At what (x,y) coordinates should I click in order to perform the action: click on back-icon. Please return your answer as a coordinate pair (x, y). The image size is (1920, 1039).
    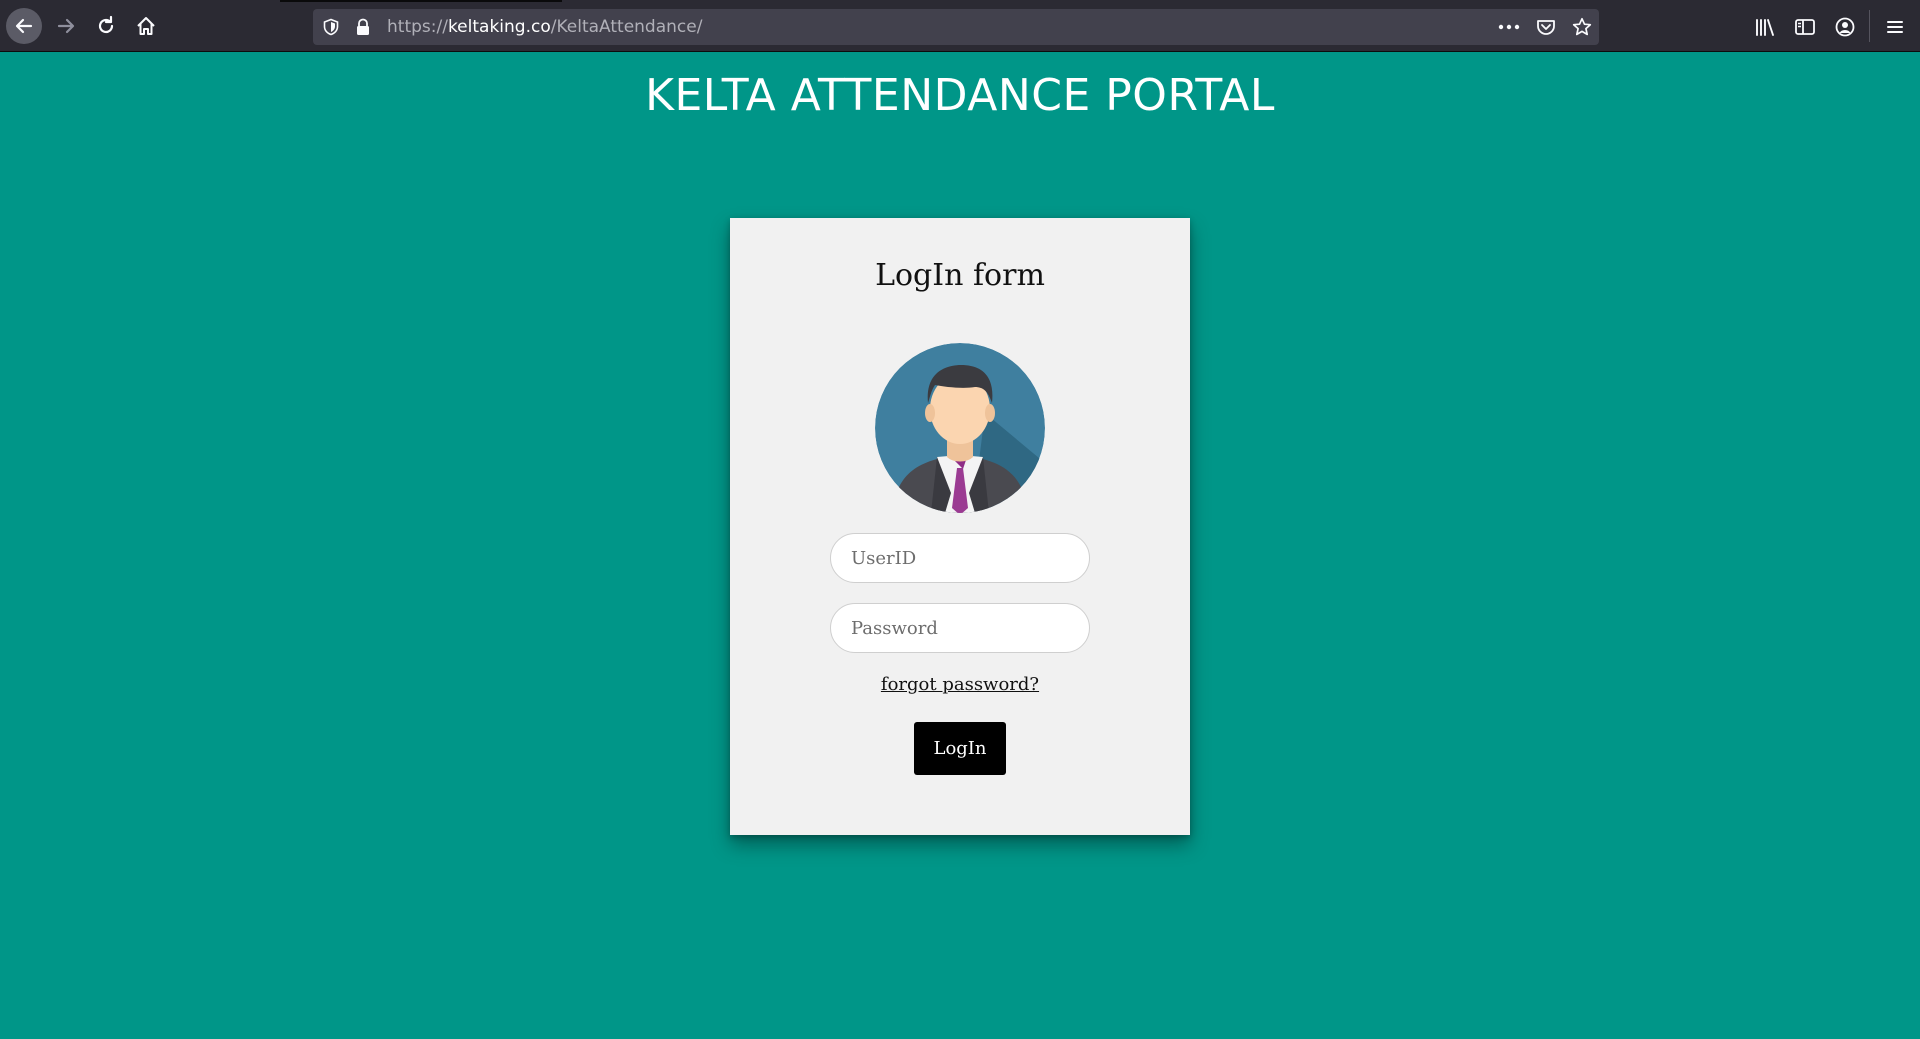
    Looking at the image, I should click on (24, 26).